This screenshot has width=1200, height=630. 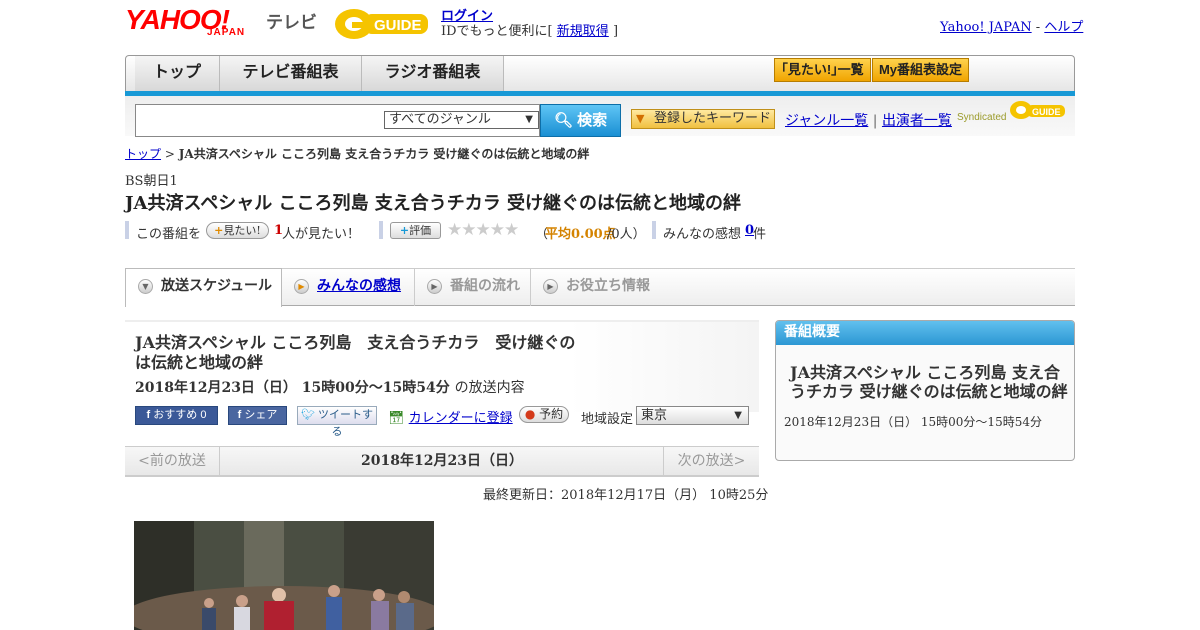 I want to click on content-tabs: ▼ 放送スケジュール ▶ みんなの感想 ▶ 番組の流れ ▶ お役立ち情報, so click(x=600, y=287).